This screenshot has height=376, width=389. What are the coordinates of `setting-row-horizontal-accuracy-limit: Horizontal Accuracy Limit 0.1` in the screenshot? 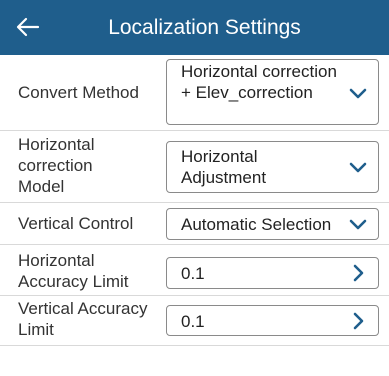 It's located at (194, 270).